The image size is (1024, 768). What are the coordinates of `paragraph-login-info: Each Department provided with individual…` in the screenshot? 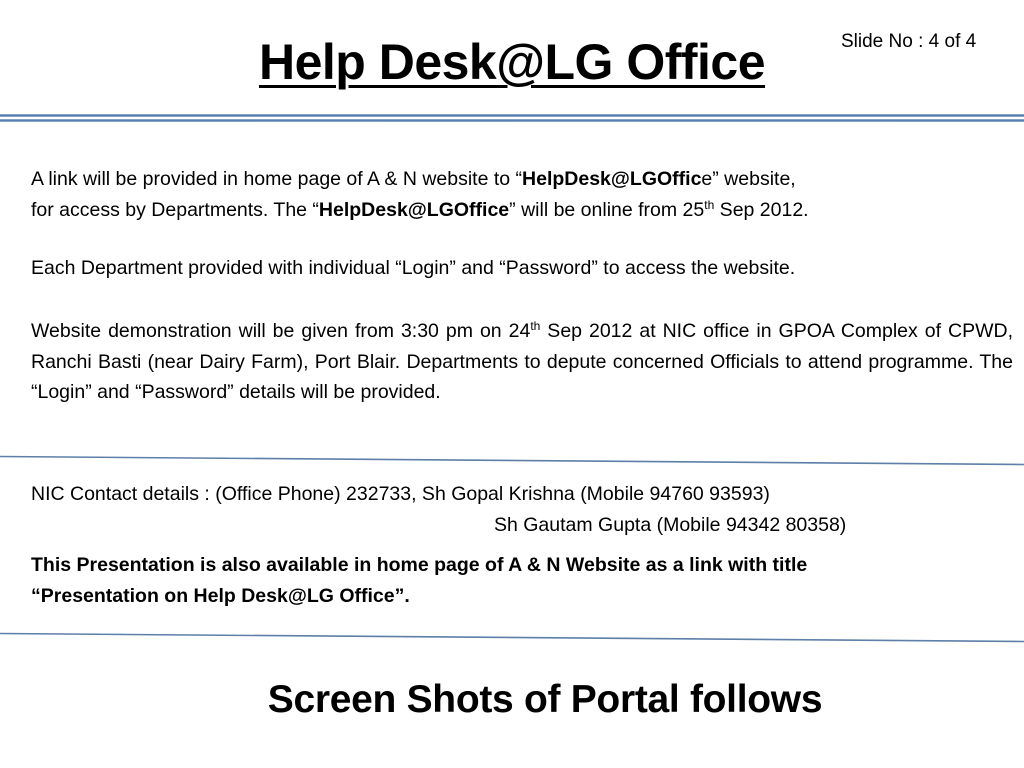 It's located at (413, 268).